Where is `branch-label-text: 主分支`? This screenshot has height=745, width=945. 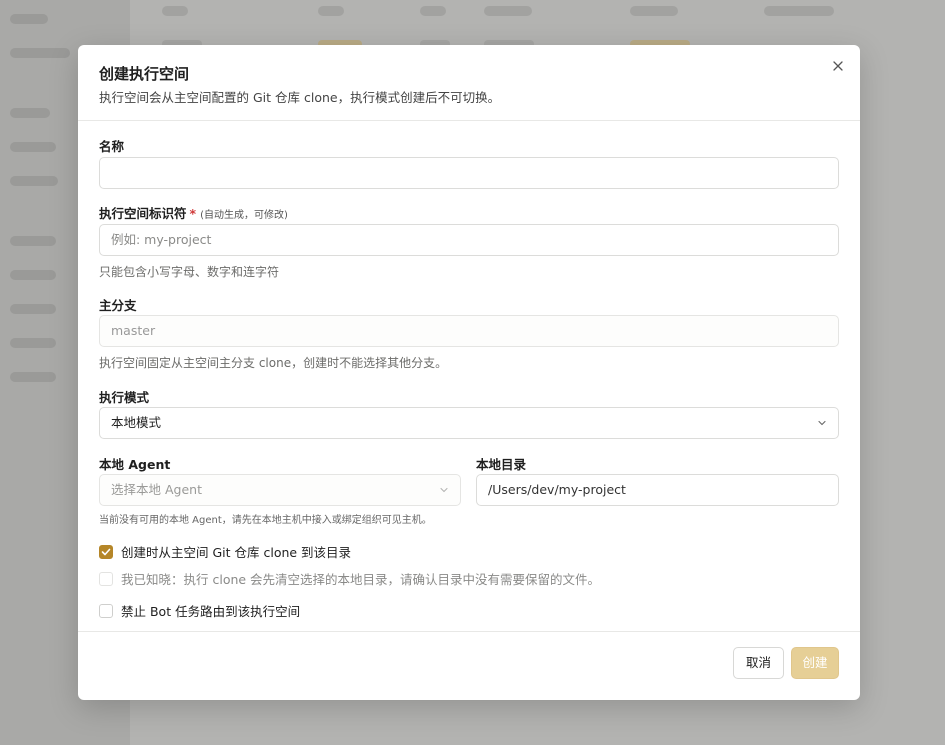 branch-label-text: 主分支 is located at coordinates (118, 305).